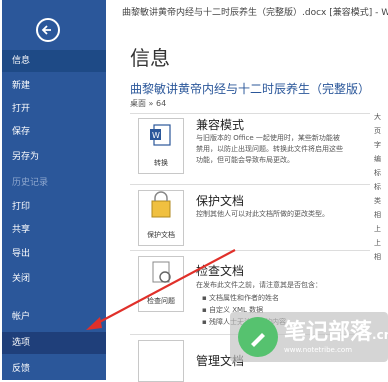  I want to click on pen-icon, so click(258, 337).